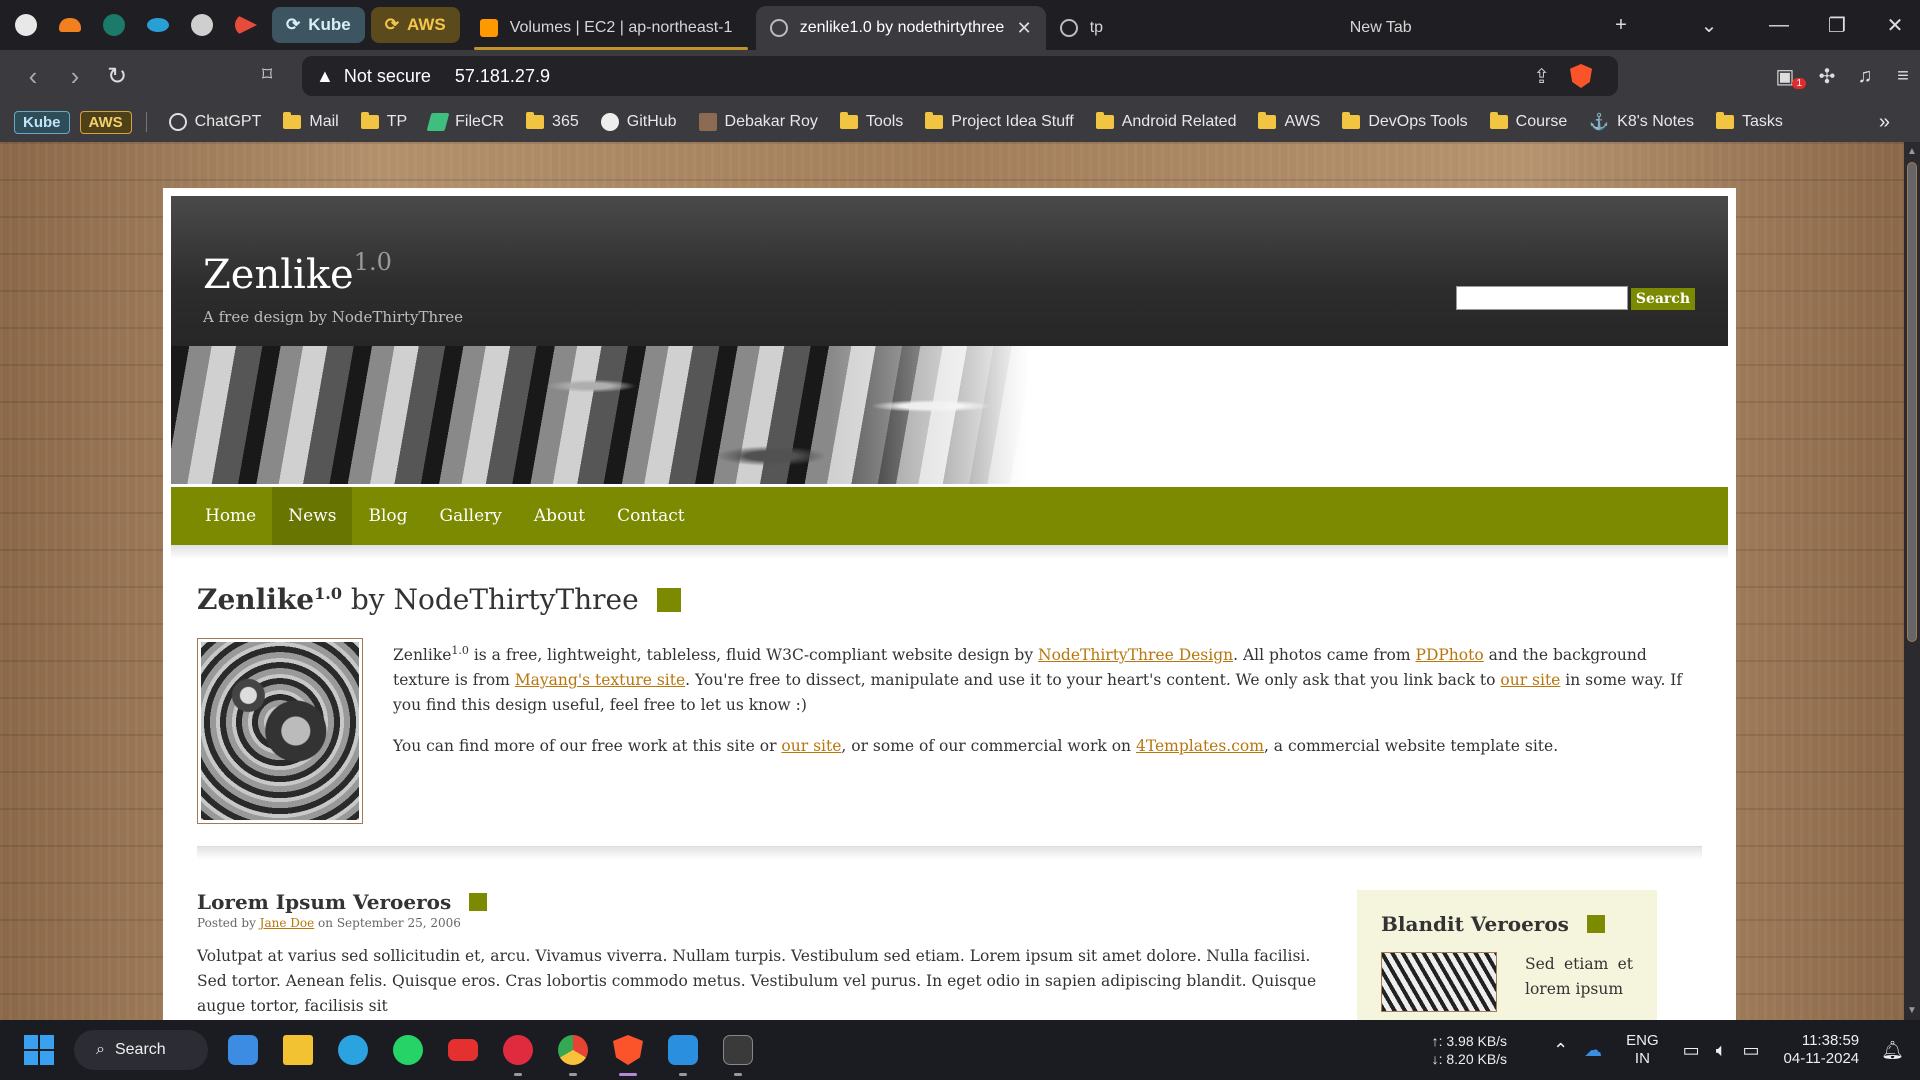  Describe the element at coordinates (1450, 655) in the screenshot. I see `link-pdphoto: PDPhoto` at that location.